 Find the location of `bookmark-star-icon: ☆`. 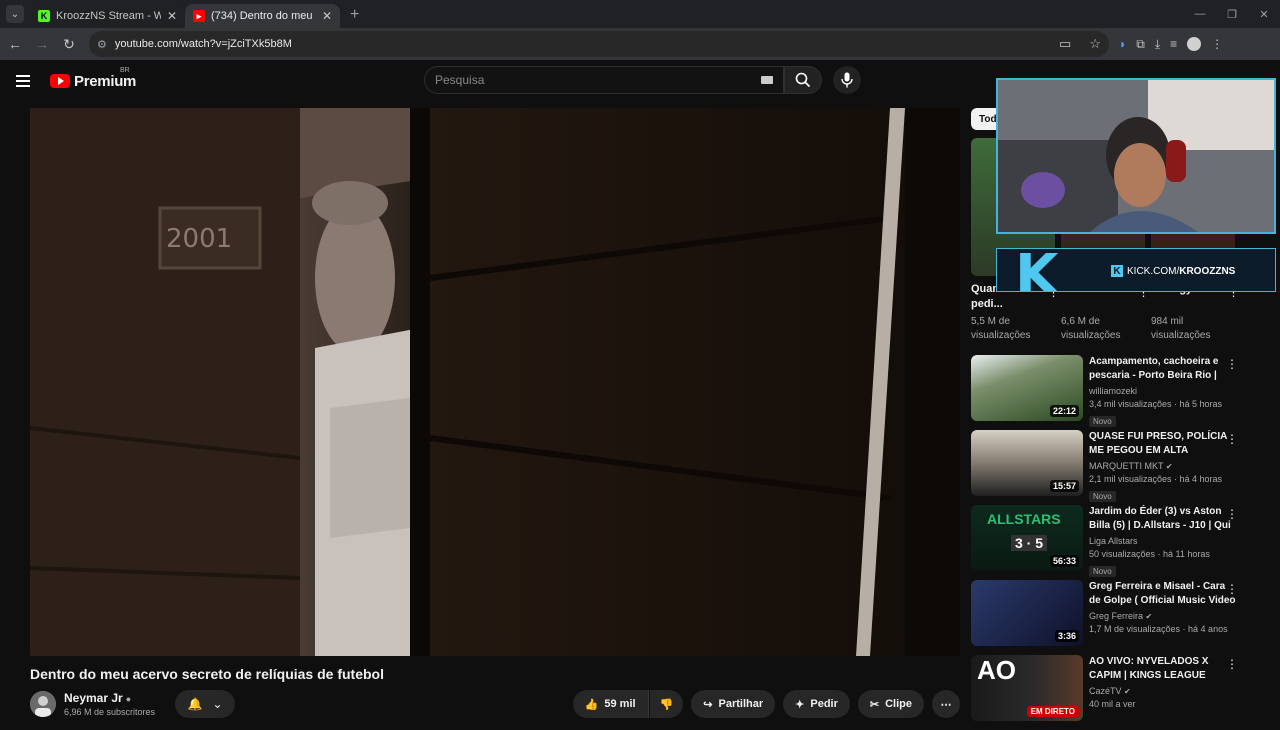

bookmark-star-icon: ☆ is located at coordinates (1095, 44).